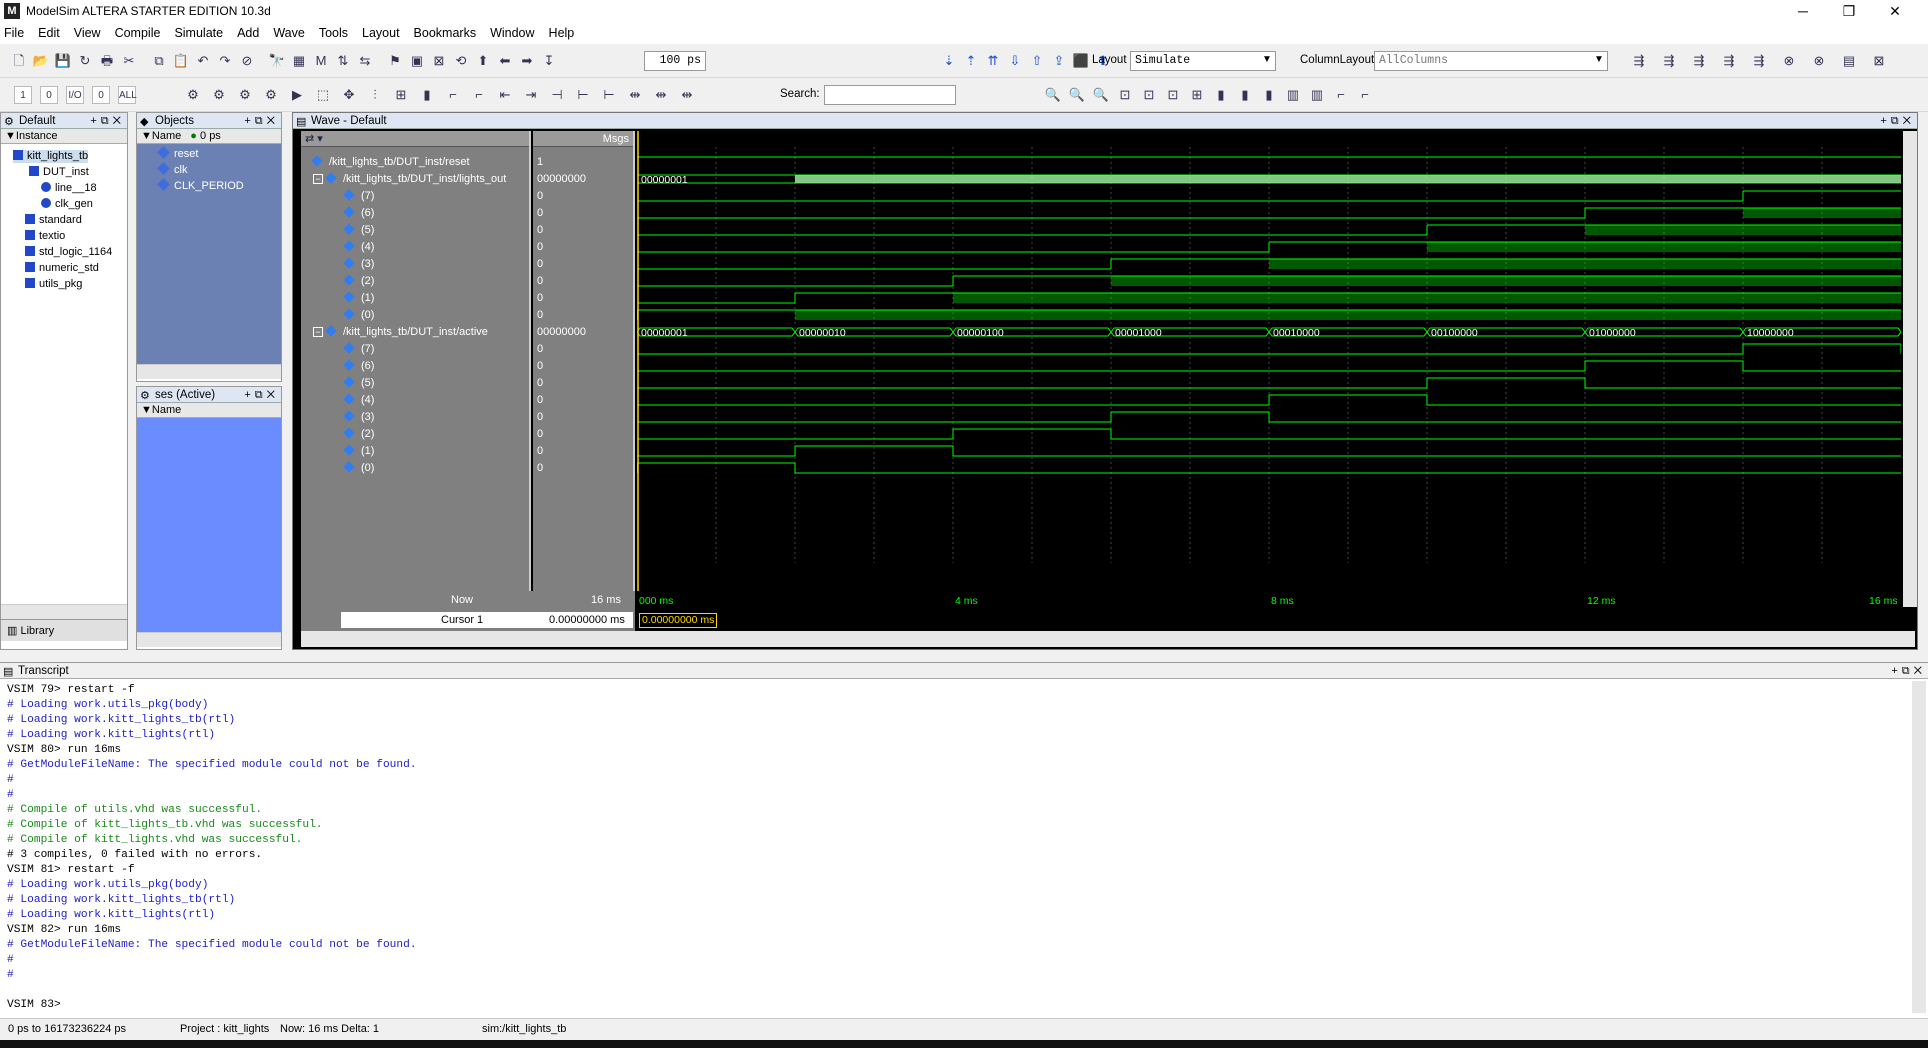  Describe the element at coordinates (198, 33) in the screenshot. I see `menu-simulate: Simulate` at that location.